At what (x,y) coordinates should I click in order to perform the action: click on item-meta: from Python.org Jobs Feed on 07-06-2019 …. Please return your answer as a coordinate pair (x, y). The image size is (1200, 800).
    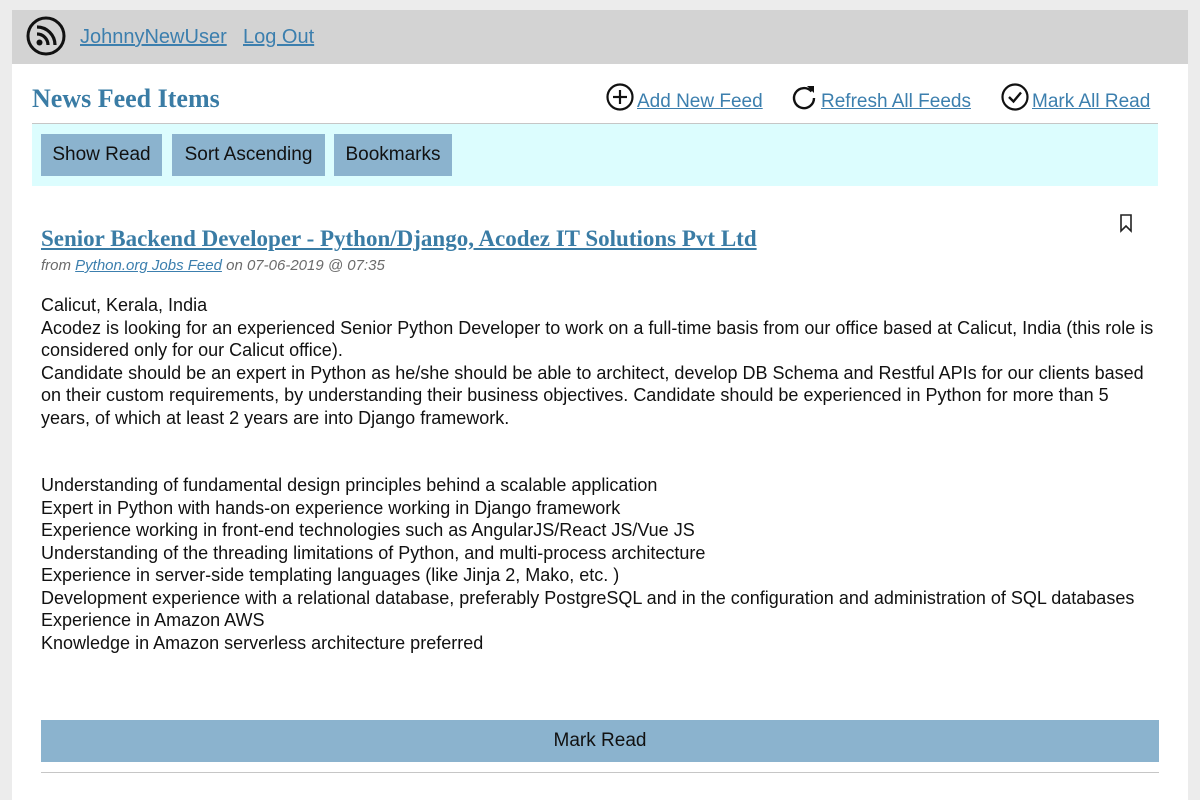
    Looking at the image, I should click on (213, 265).